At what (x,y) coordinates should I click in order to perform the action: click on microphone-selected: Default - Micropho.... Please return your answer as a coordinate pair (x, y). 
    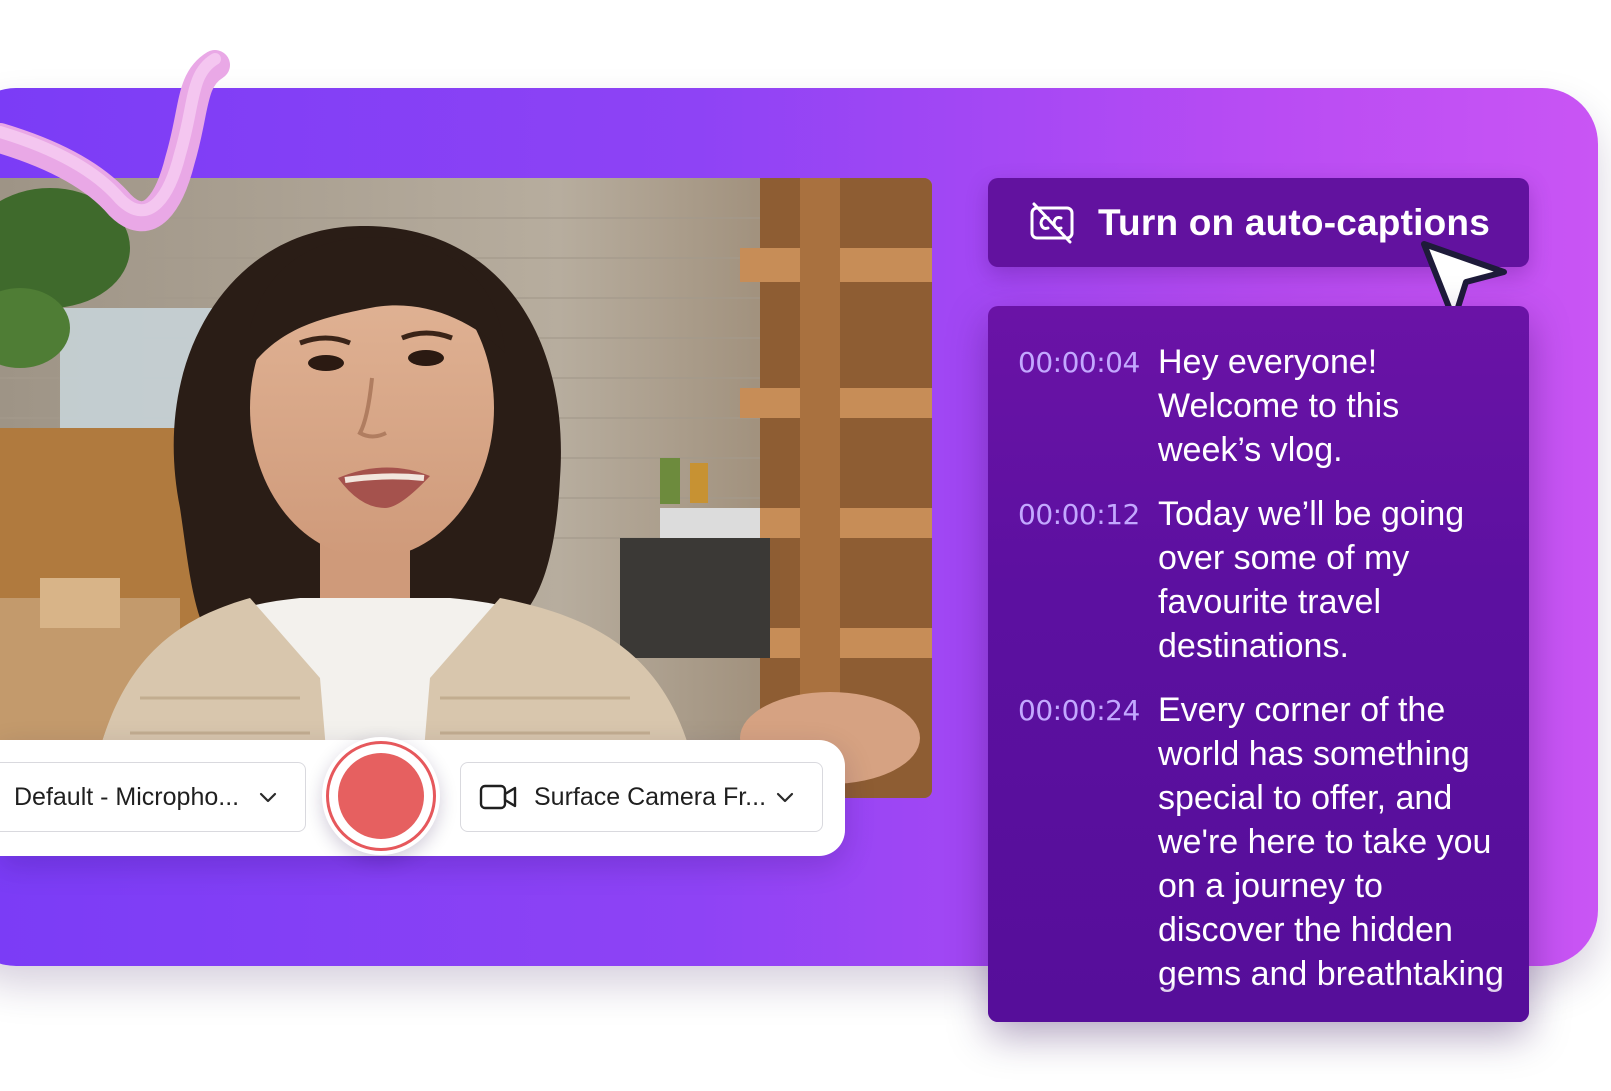
    Looking at the image, I should click on (127, 796).